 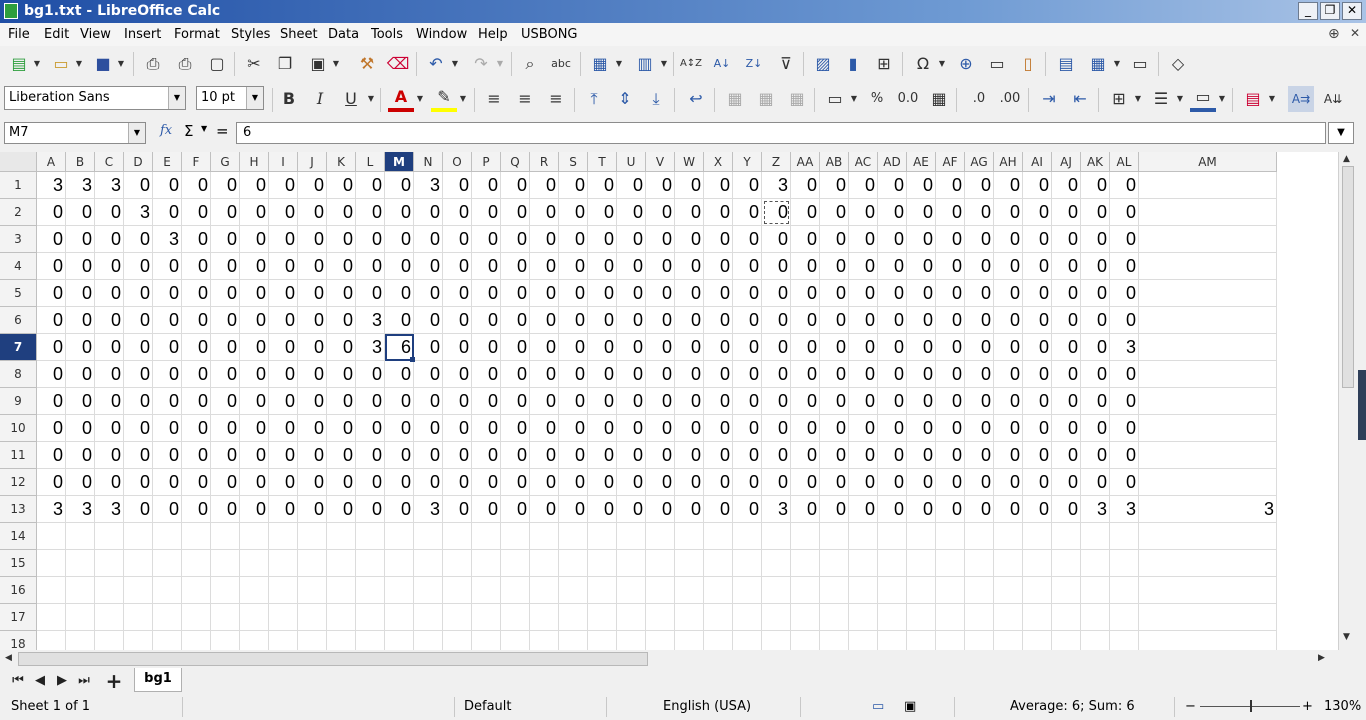 I want to click on row-header-15: 15, so click(x=18, y=563).